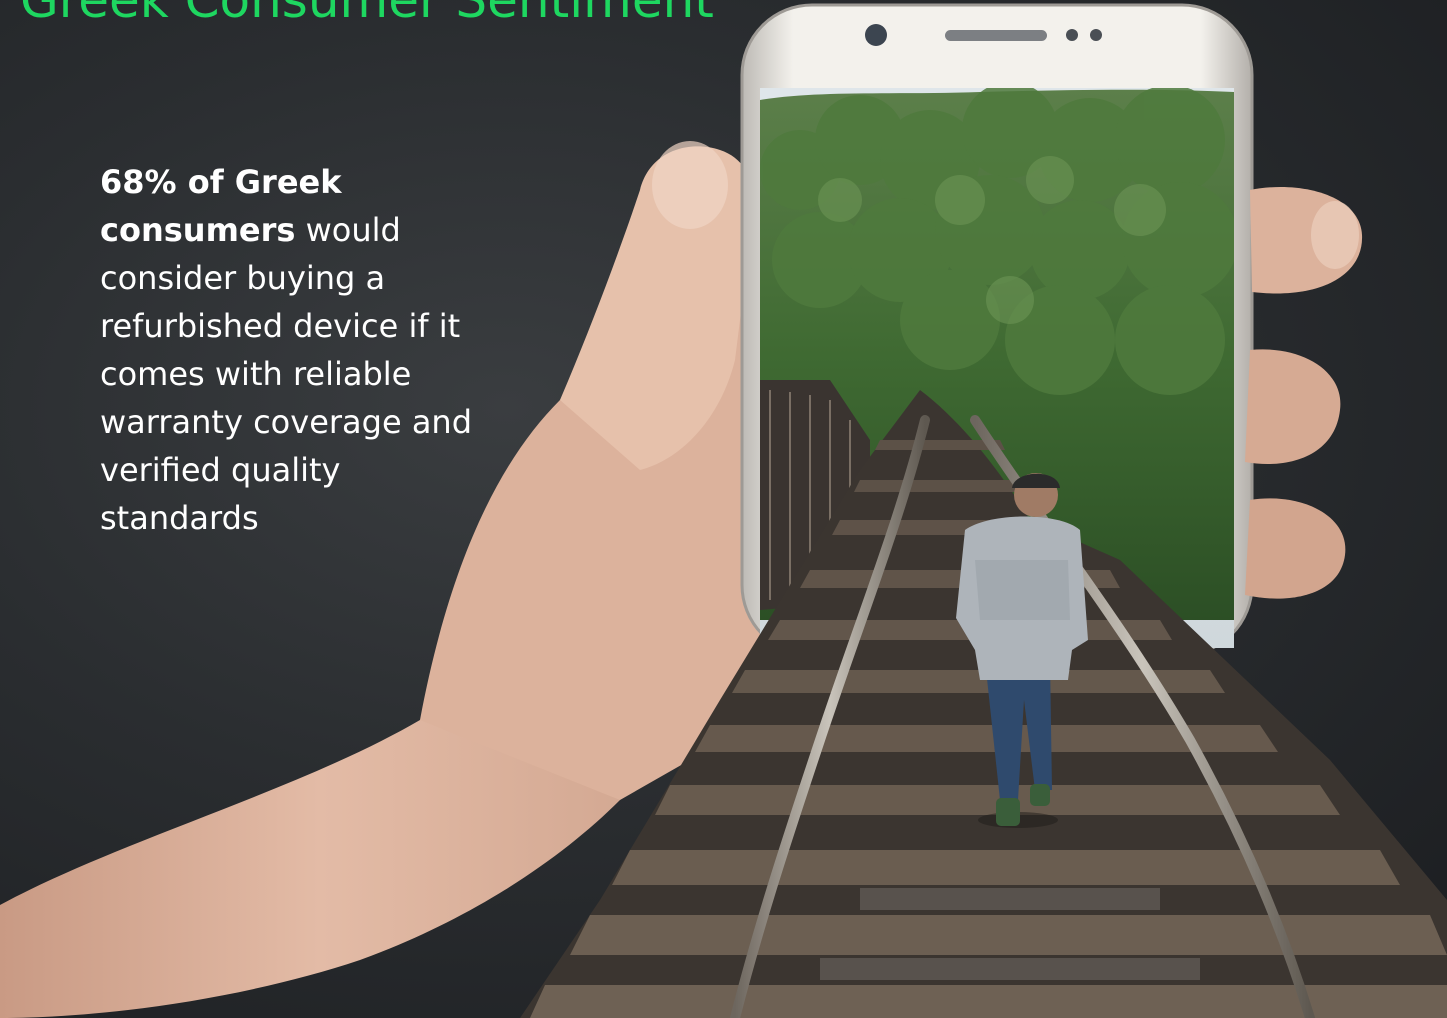 Image resolution: width=1447 pixels, height=1018 pixels. What do you see at coordinates (1295, 548) in the screenshot?
I see `finger-ring` at bounding box center [1295, 548].